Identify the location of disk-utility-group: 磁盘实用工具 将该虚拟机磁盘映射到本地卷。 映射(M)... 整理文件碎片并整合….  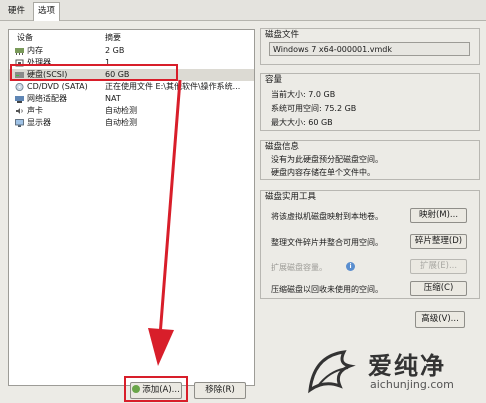
(370, 244).